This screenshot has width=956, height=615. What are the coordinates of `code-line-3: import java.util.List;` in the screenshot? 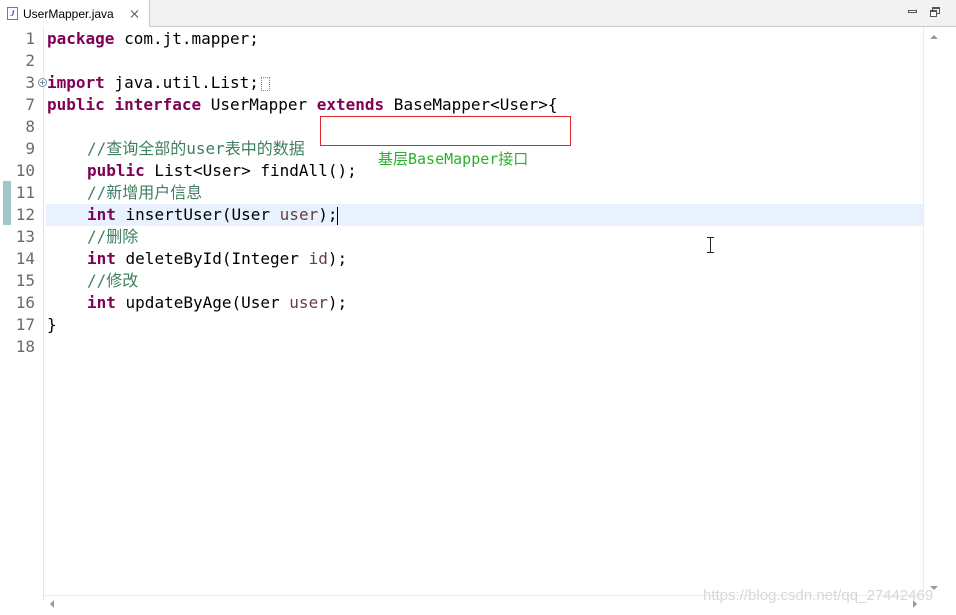 It's located at (158, 83).